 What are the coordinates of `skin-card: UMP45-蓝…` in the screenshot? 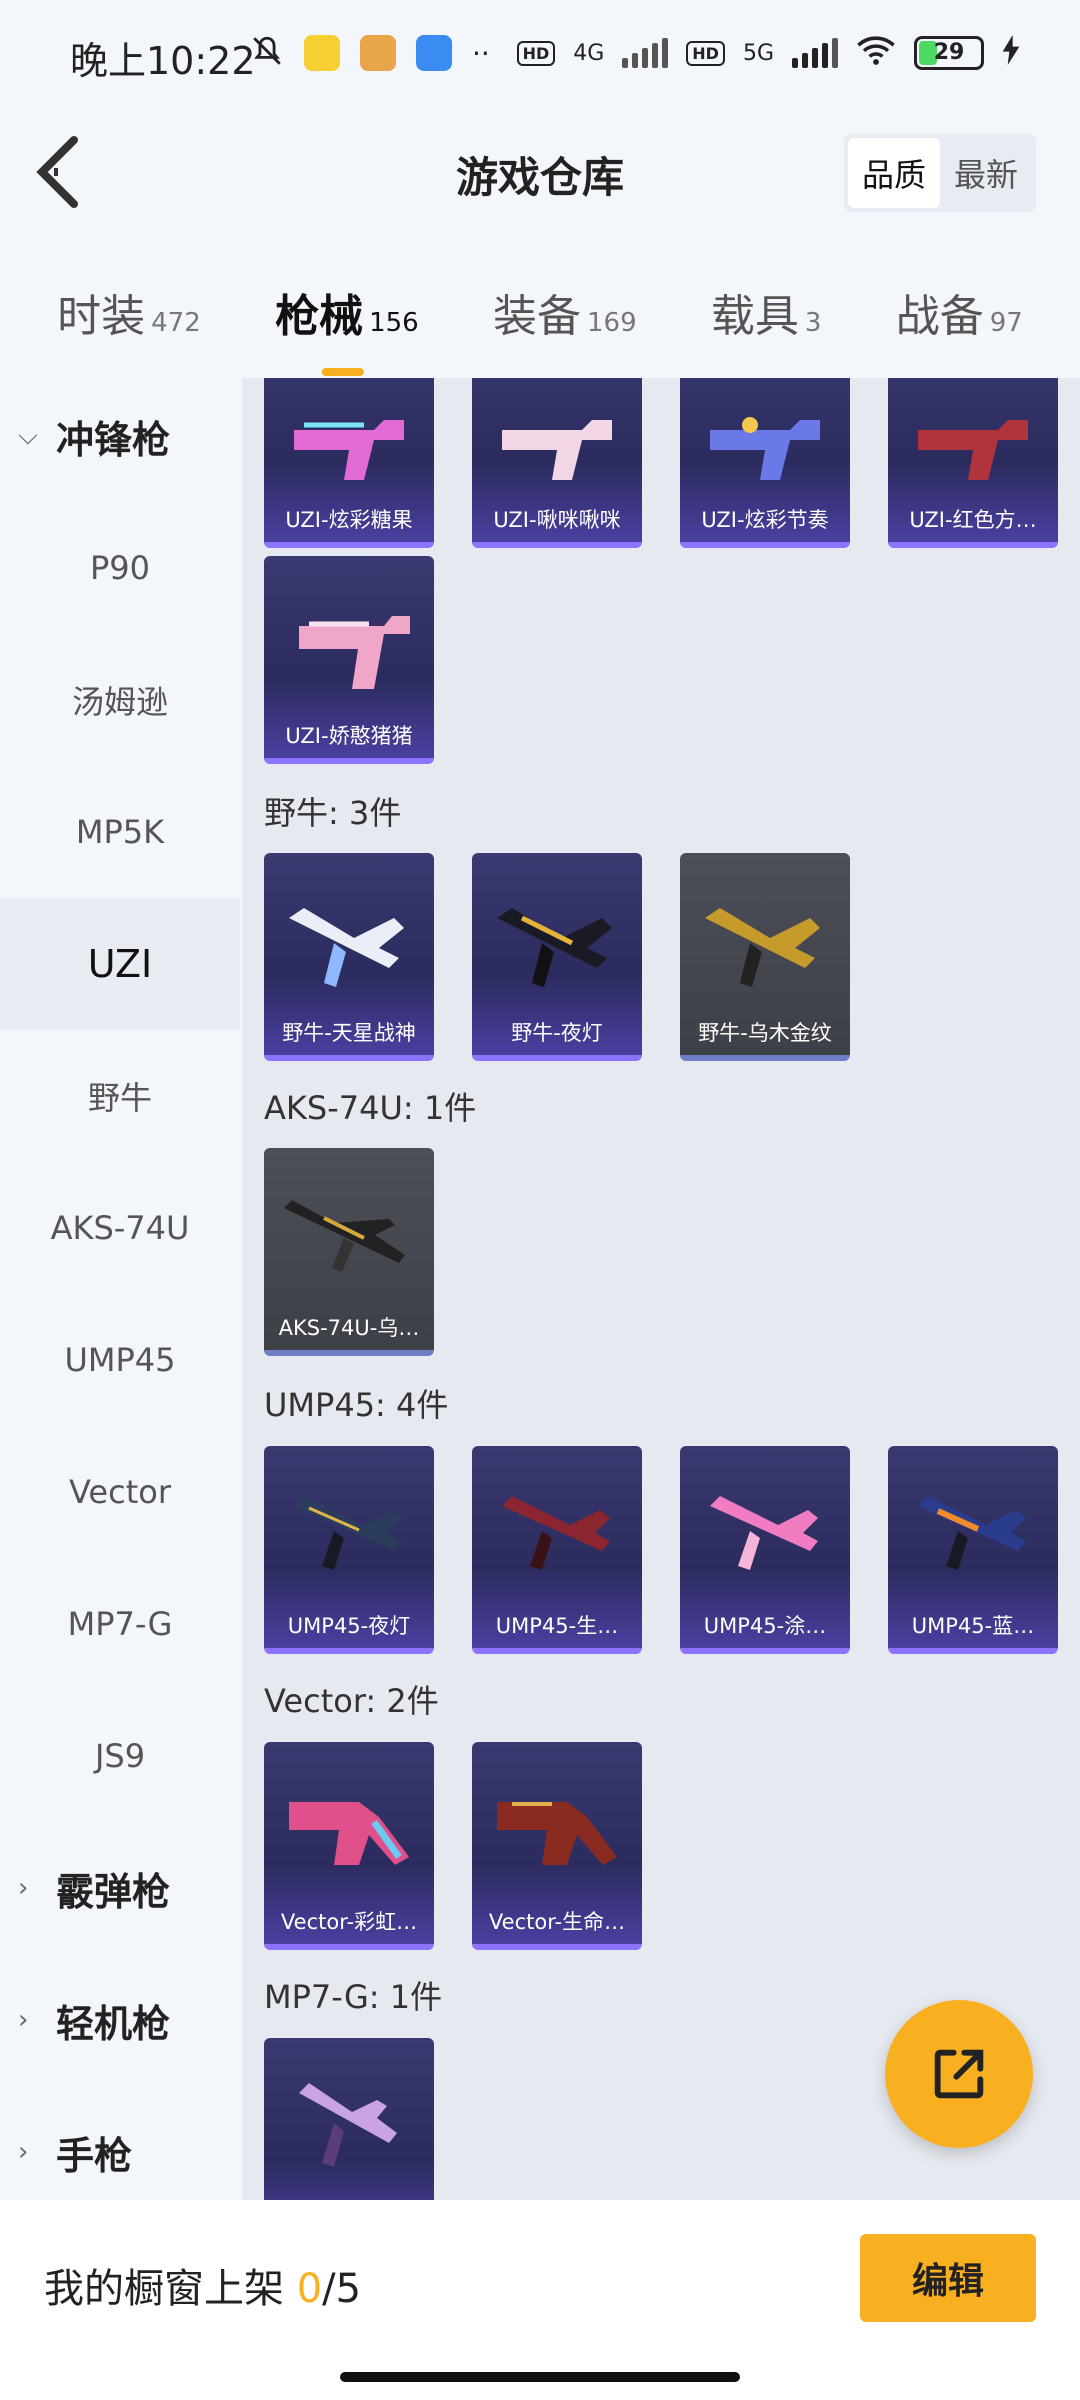 It's located at (973, 1550).